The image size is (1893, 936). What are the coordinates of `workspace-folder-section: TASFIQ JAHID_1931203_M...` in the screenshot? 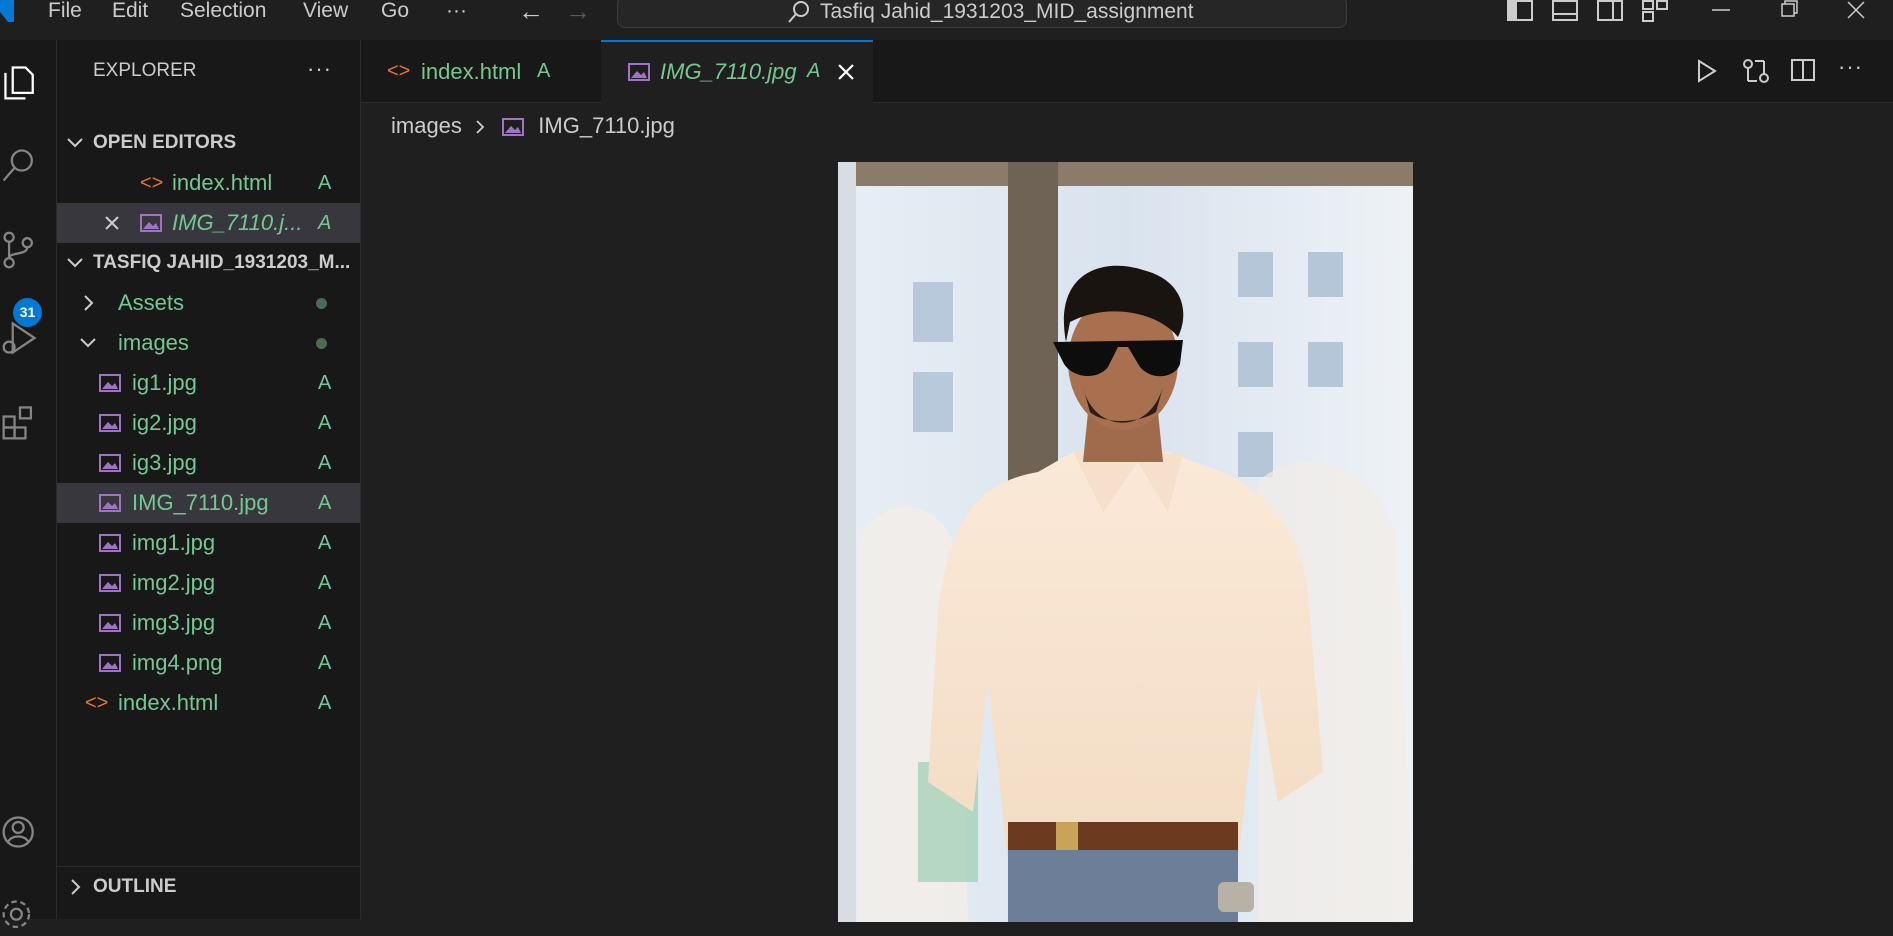 It's located at (208, 263).